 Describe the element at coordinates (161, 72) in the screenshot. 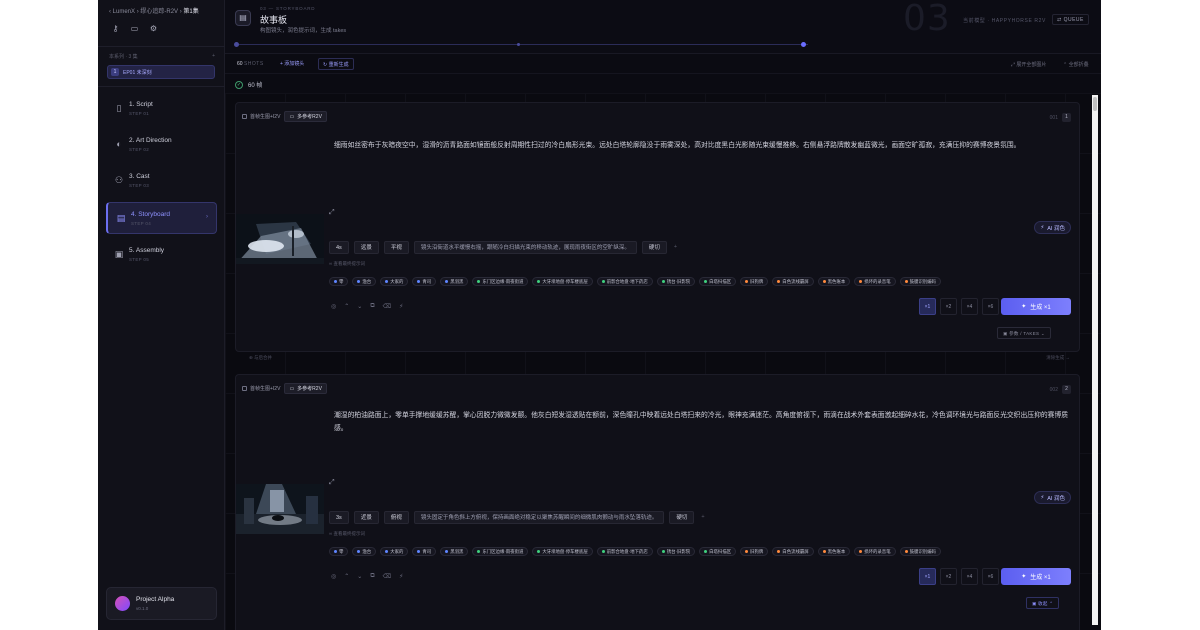

I see `episode-selector: 1 EP01 未深刻` at that location.